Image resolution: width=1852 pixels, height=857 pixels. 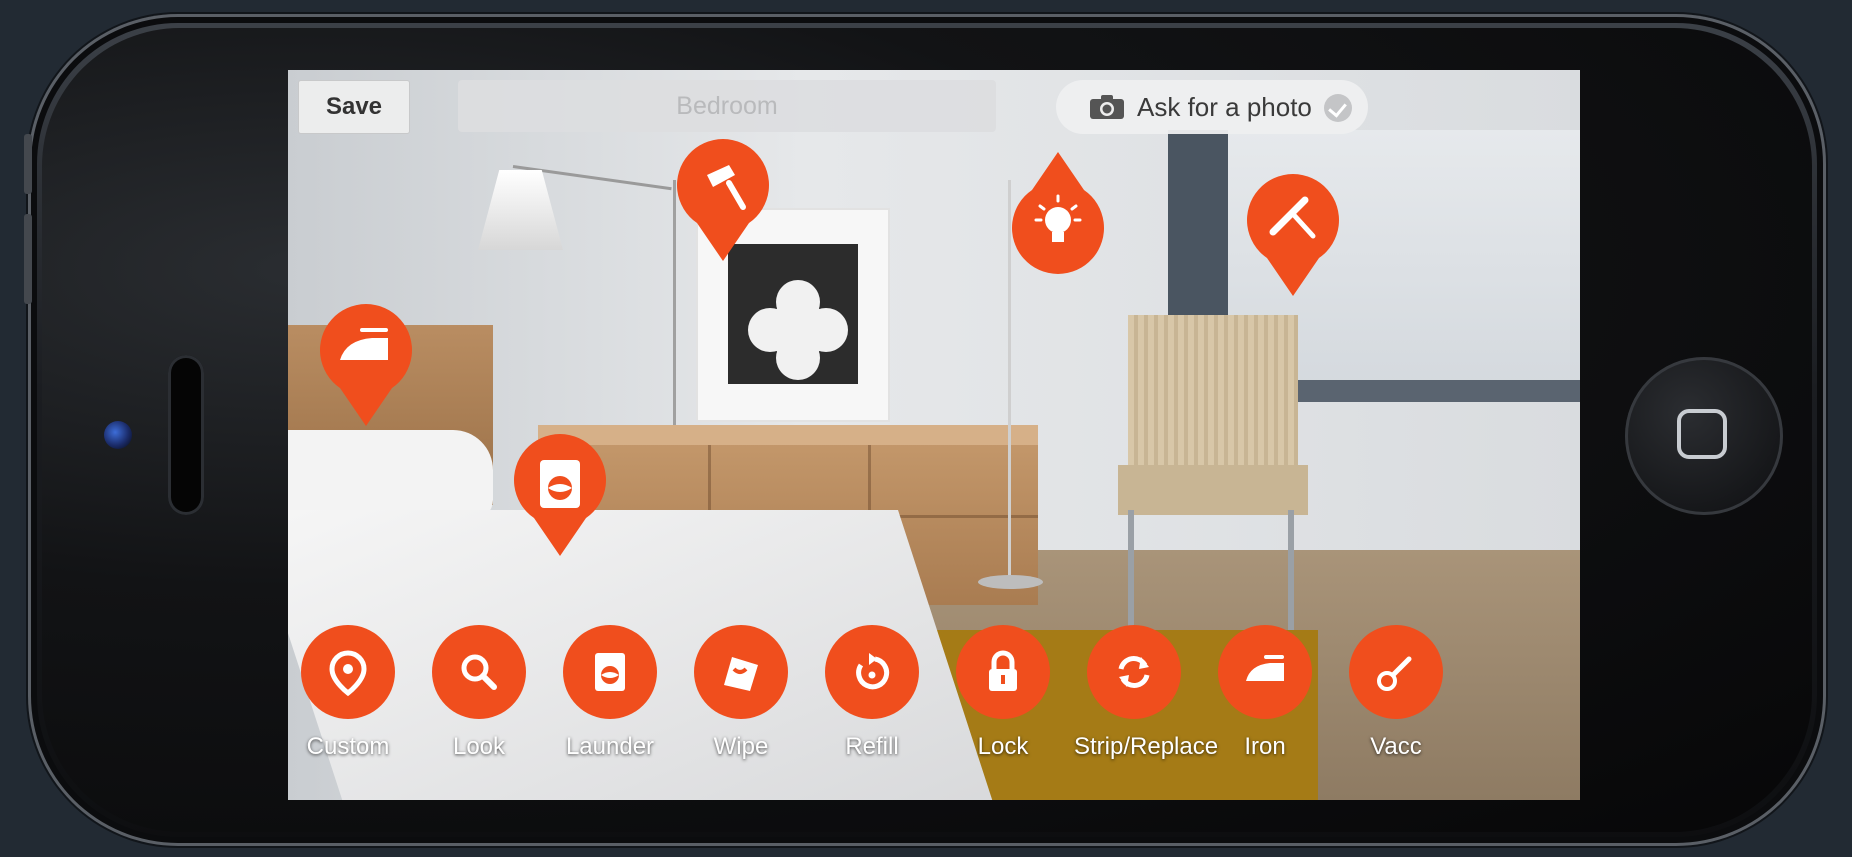 I want to click on ask-for-photo-label: Ask for a photo, so click(x=1224, y=106).